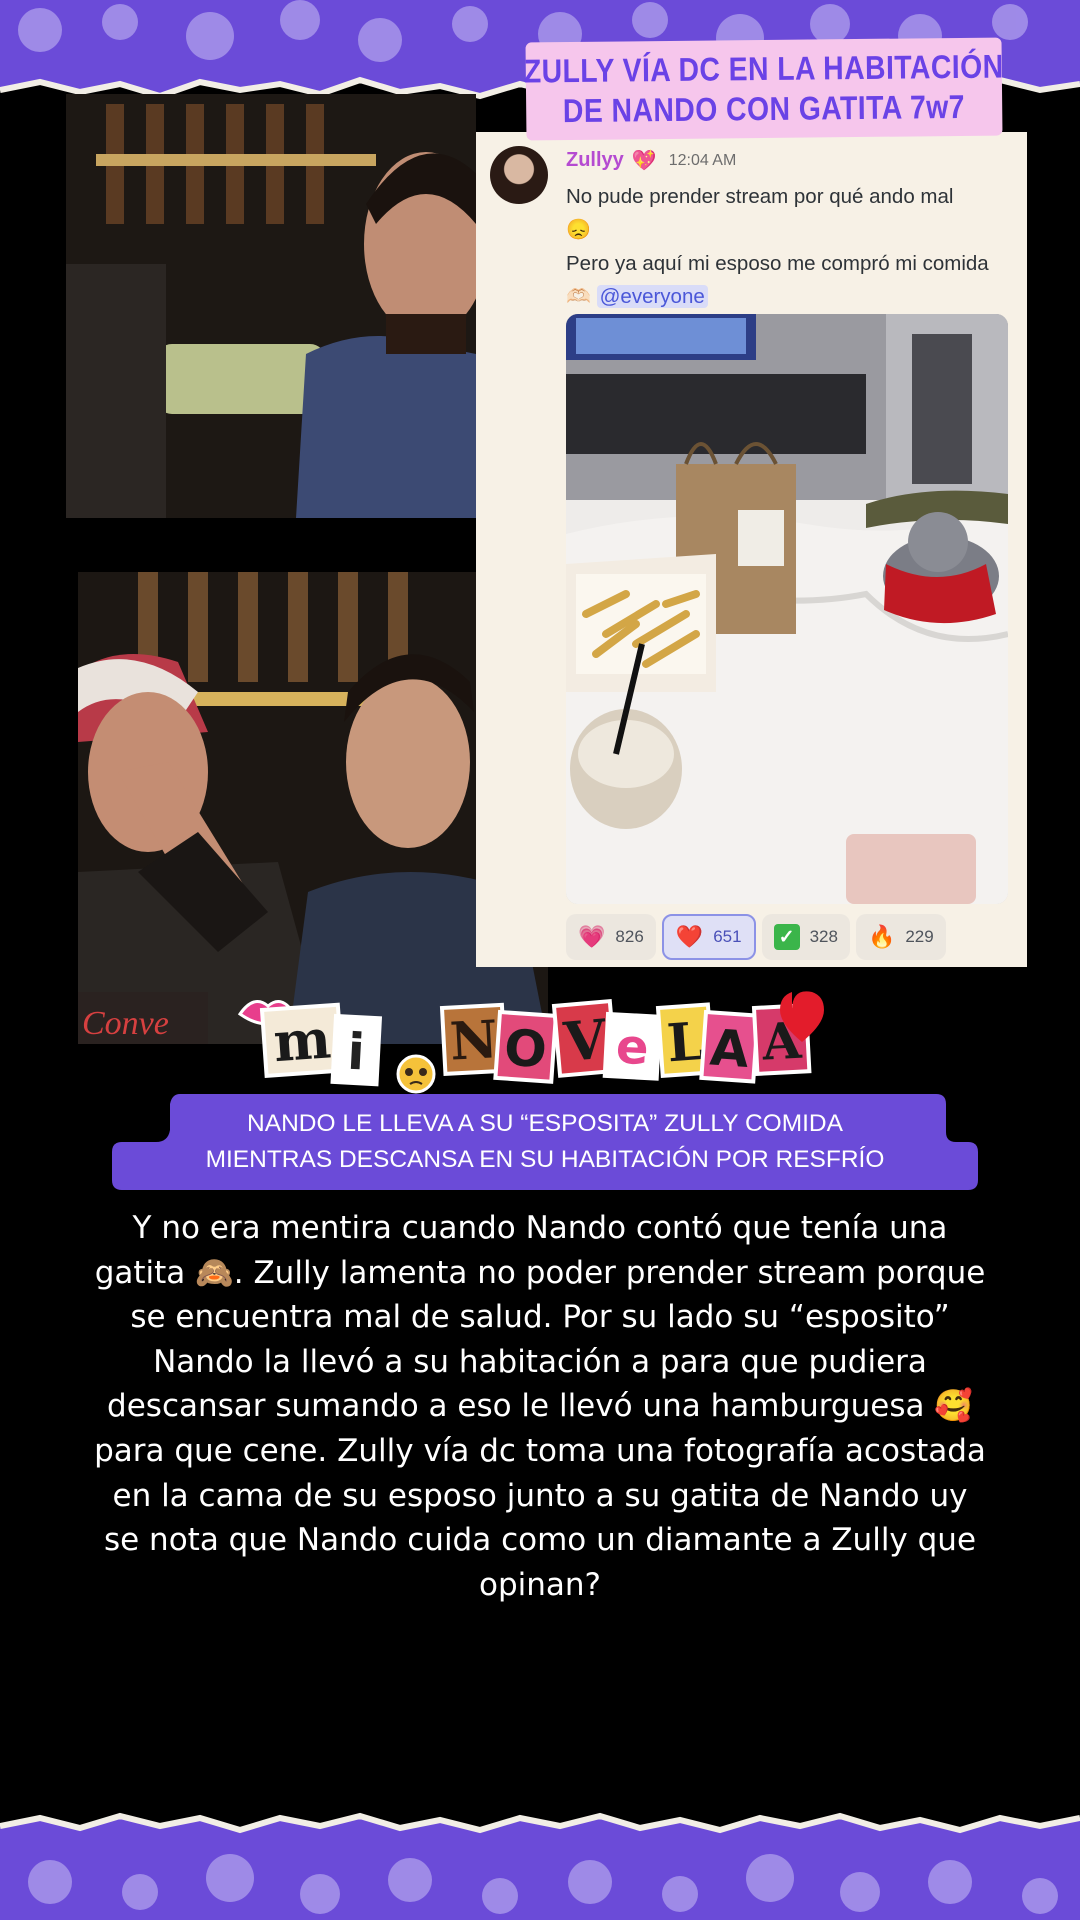  I want to click on message-header: Zullyy 💖 12:04 AM, so click(651, 160).